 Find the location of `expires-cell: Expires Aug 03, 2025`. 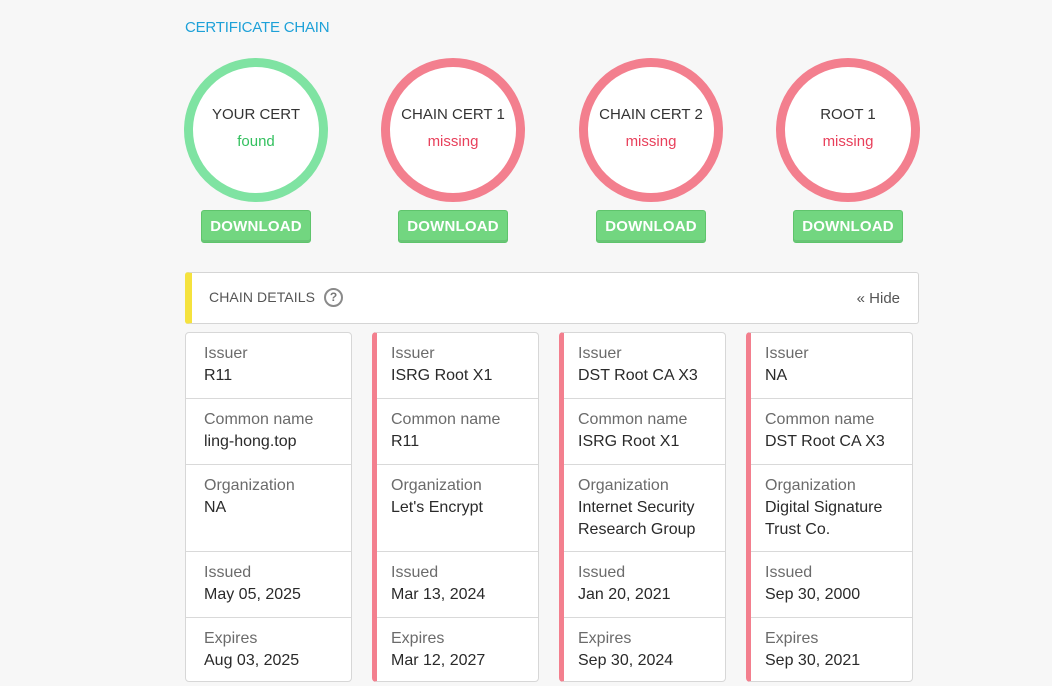

expires-cell: Expires Aug 03, 2025 is located at coordinates (268, 649).